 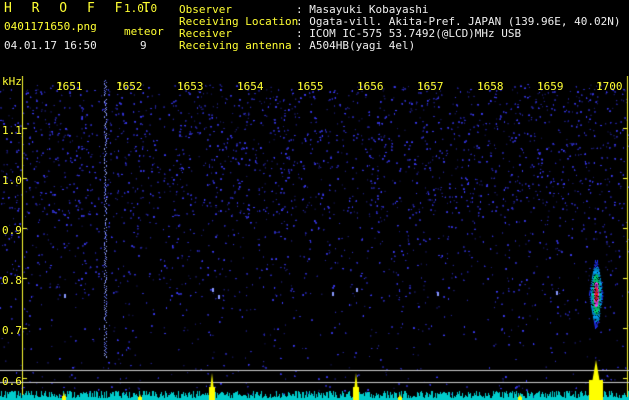 What do you see at coordinates (12, 381) in the screenshot?
I see `freq-tick-label: 0.6` at bounding box center [12, 381].